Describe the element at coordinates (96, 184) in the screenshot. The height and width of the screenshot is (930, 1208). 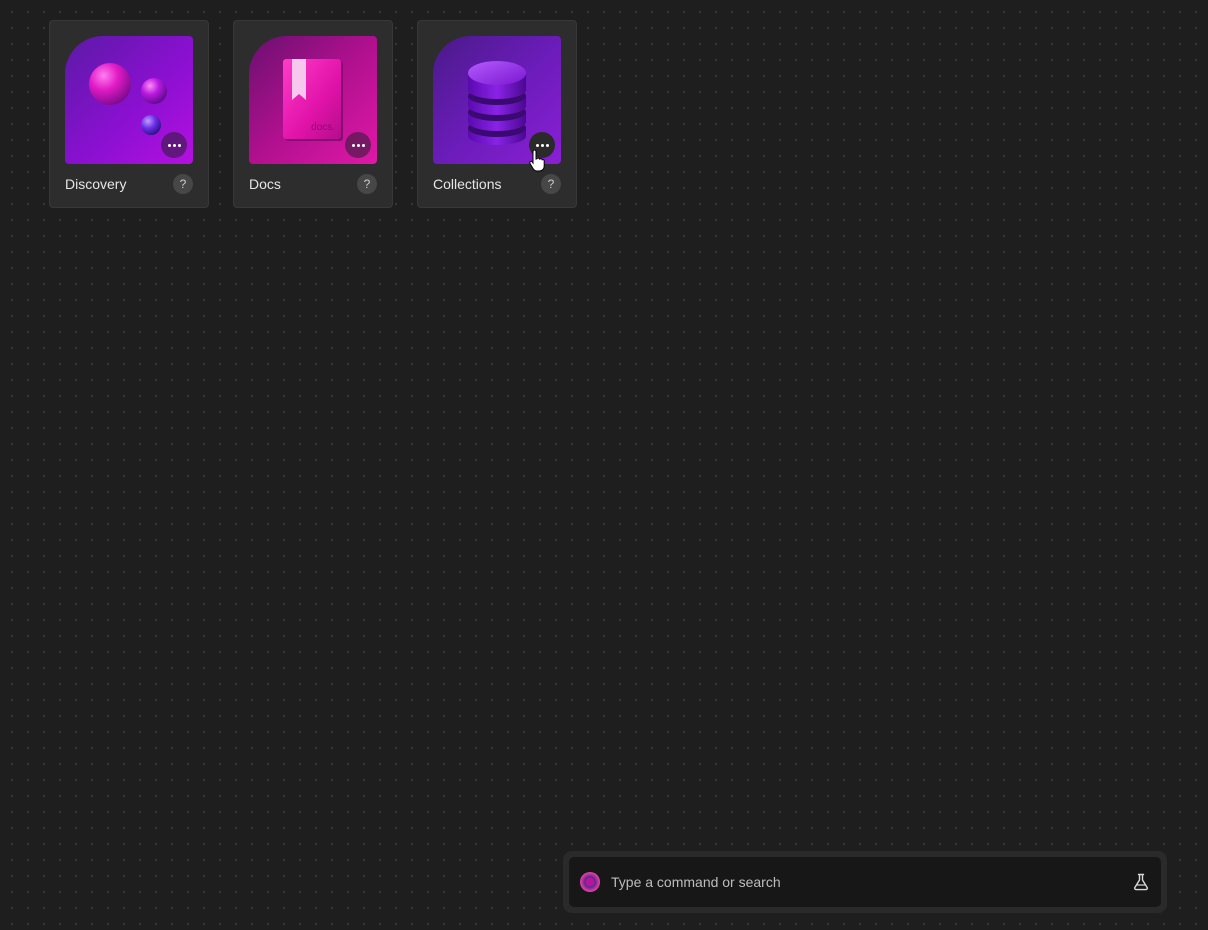
I see `tile-label: Discovery` at that location.